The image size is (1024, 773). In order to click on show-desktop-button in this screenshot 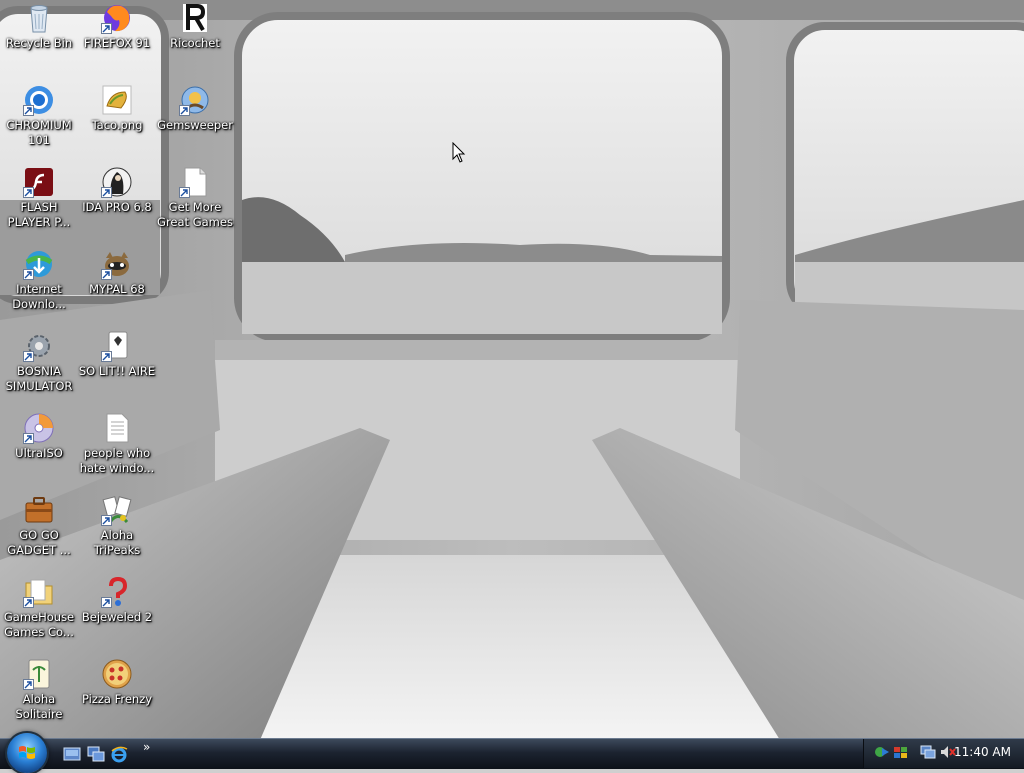, I will do `click(73, 754)`.